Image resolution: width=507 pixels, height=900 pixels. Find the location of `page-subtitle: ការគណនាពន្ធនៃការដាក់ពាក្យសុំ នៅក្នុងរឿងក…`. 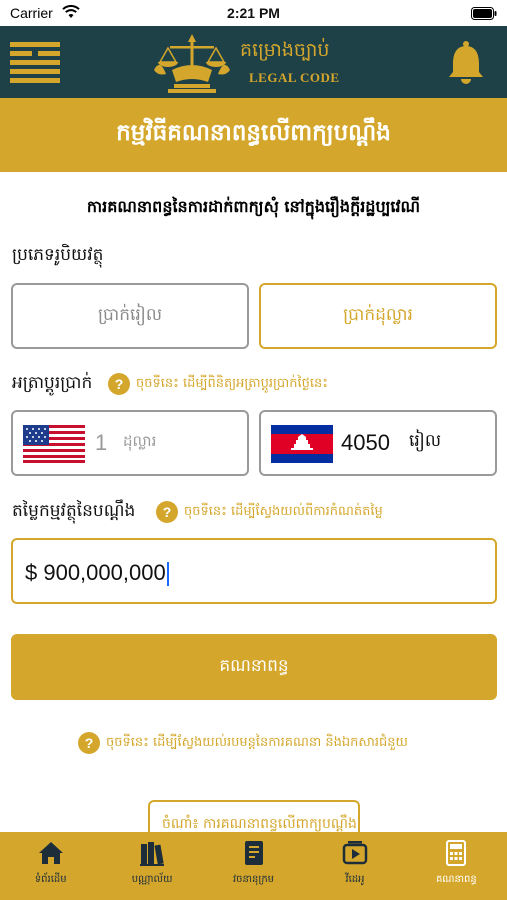

page-subtitle: ការគណនាពន្ធនៃការដាក់ពាក្យសុំ នៅក្នុងរឿងក… is located at coordinates (253, 206).